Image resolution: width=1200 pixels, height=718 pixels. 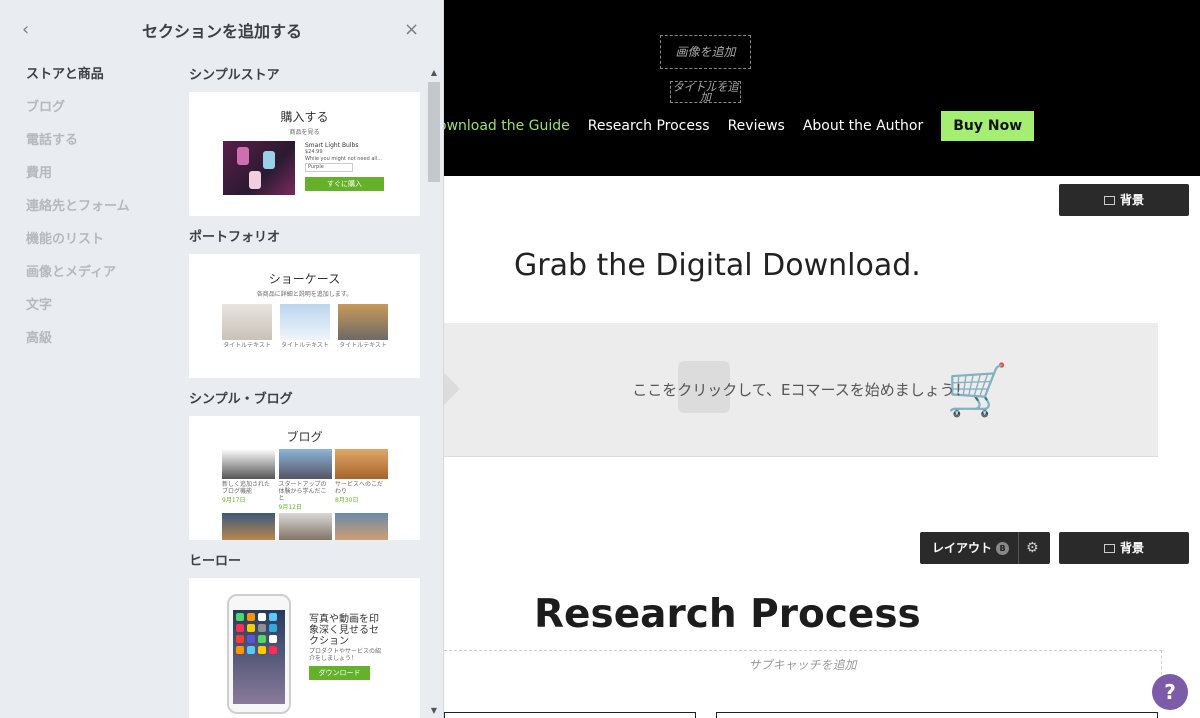 What do you see at coordinates (344, 630) in the screenshot?
I see `hero-headline: 写真や動画を印象深く見せるセクション` at bounding box center [344, 630].